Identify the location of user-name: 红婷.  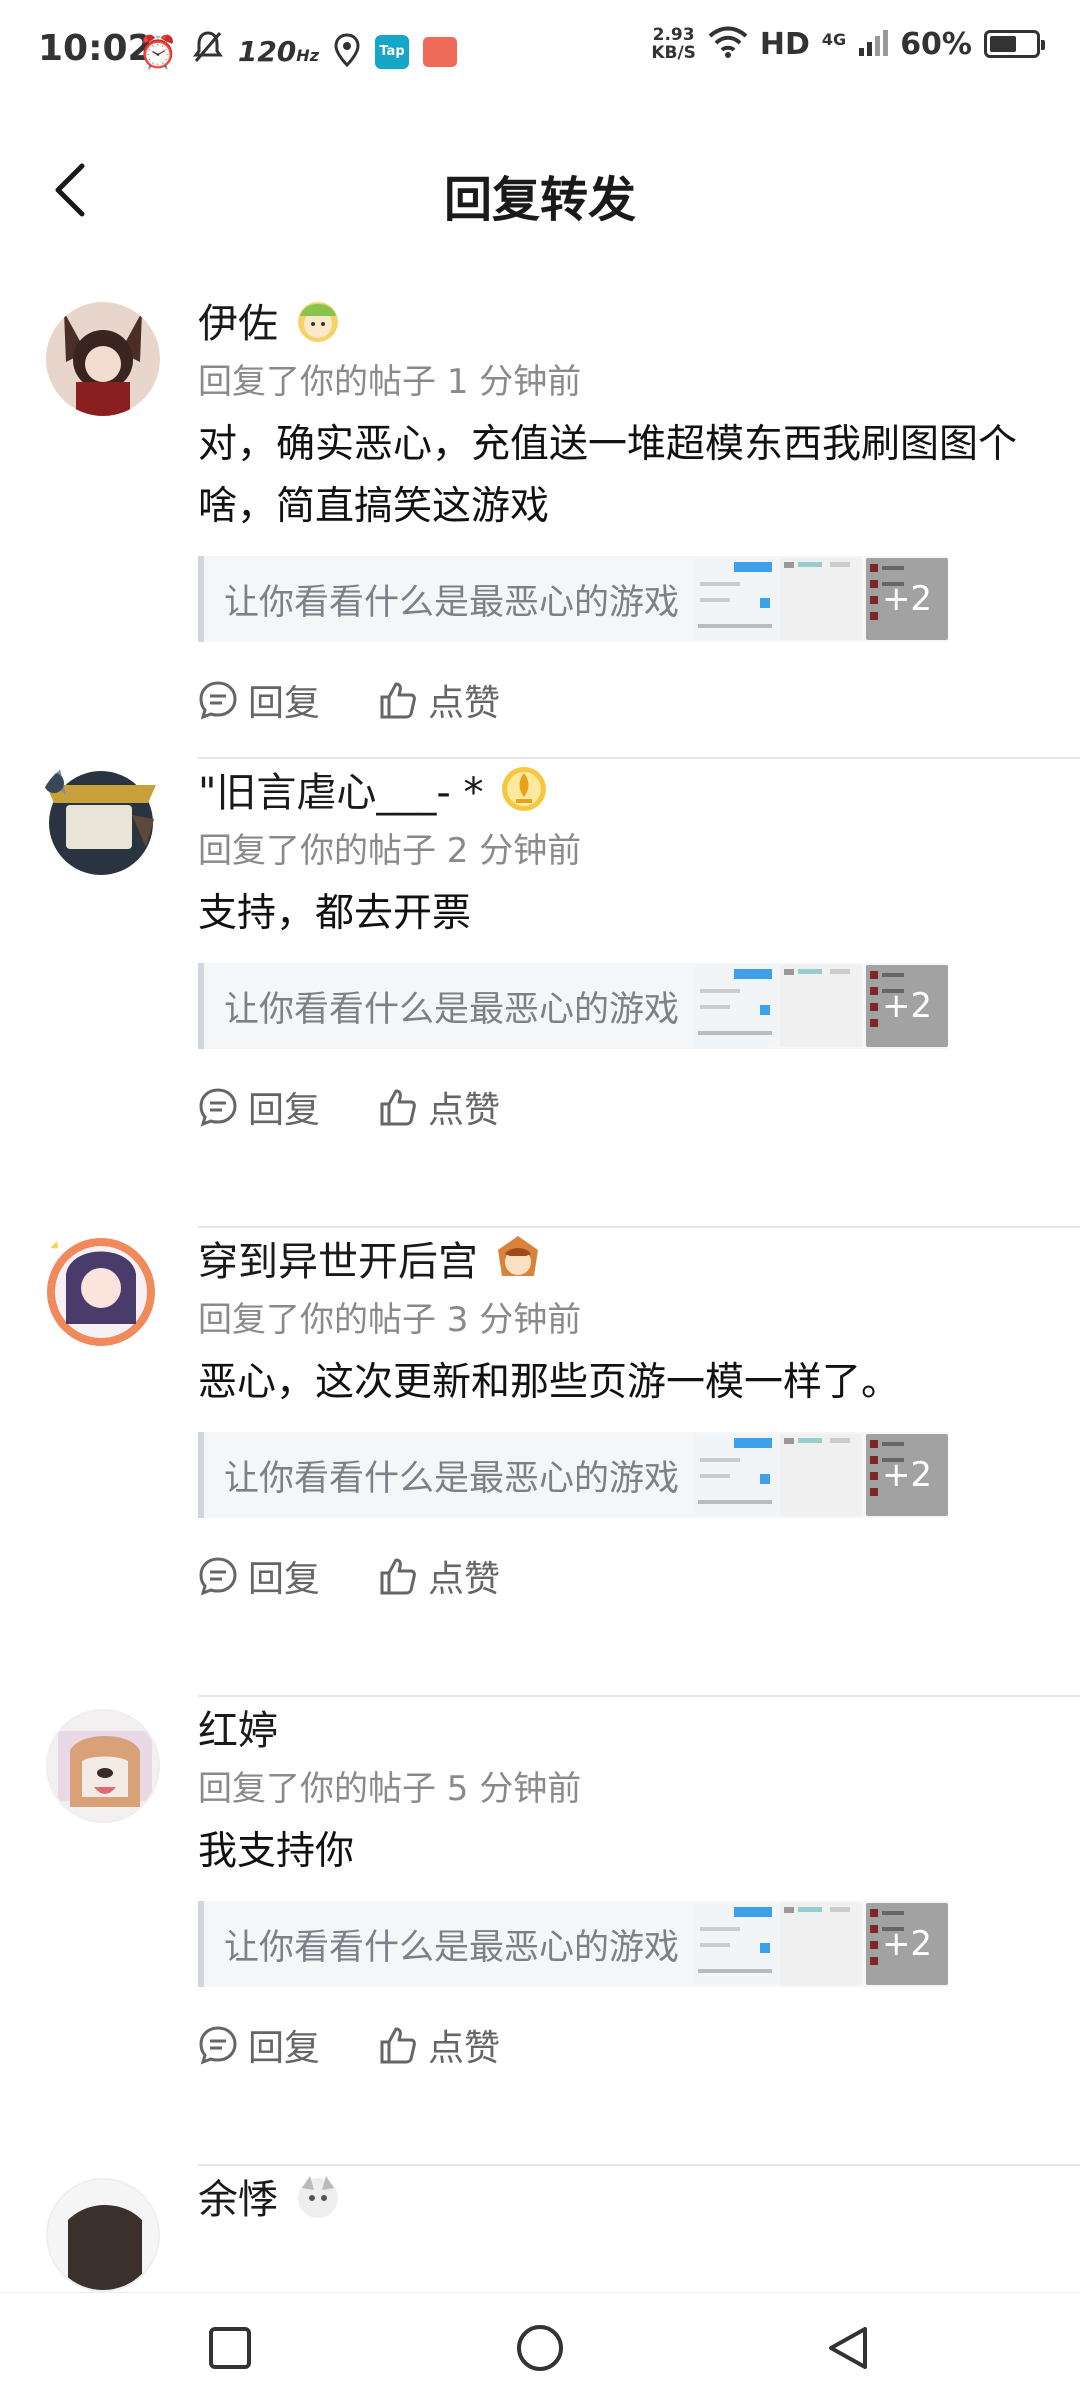
(238, 1727).